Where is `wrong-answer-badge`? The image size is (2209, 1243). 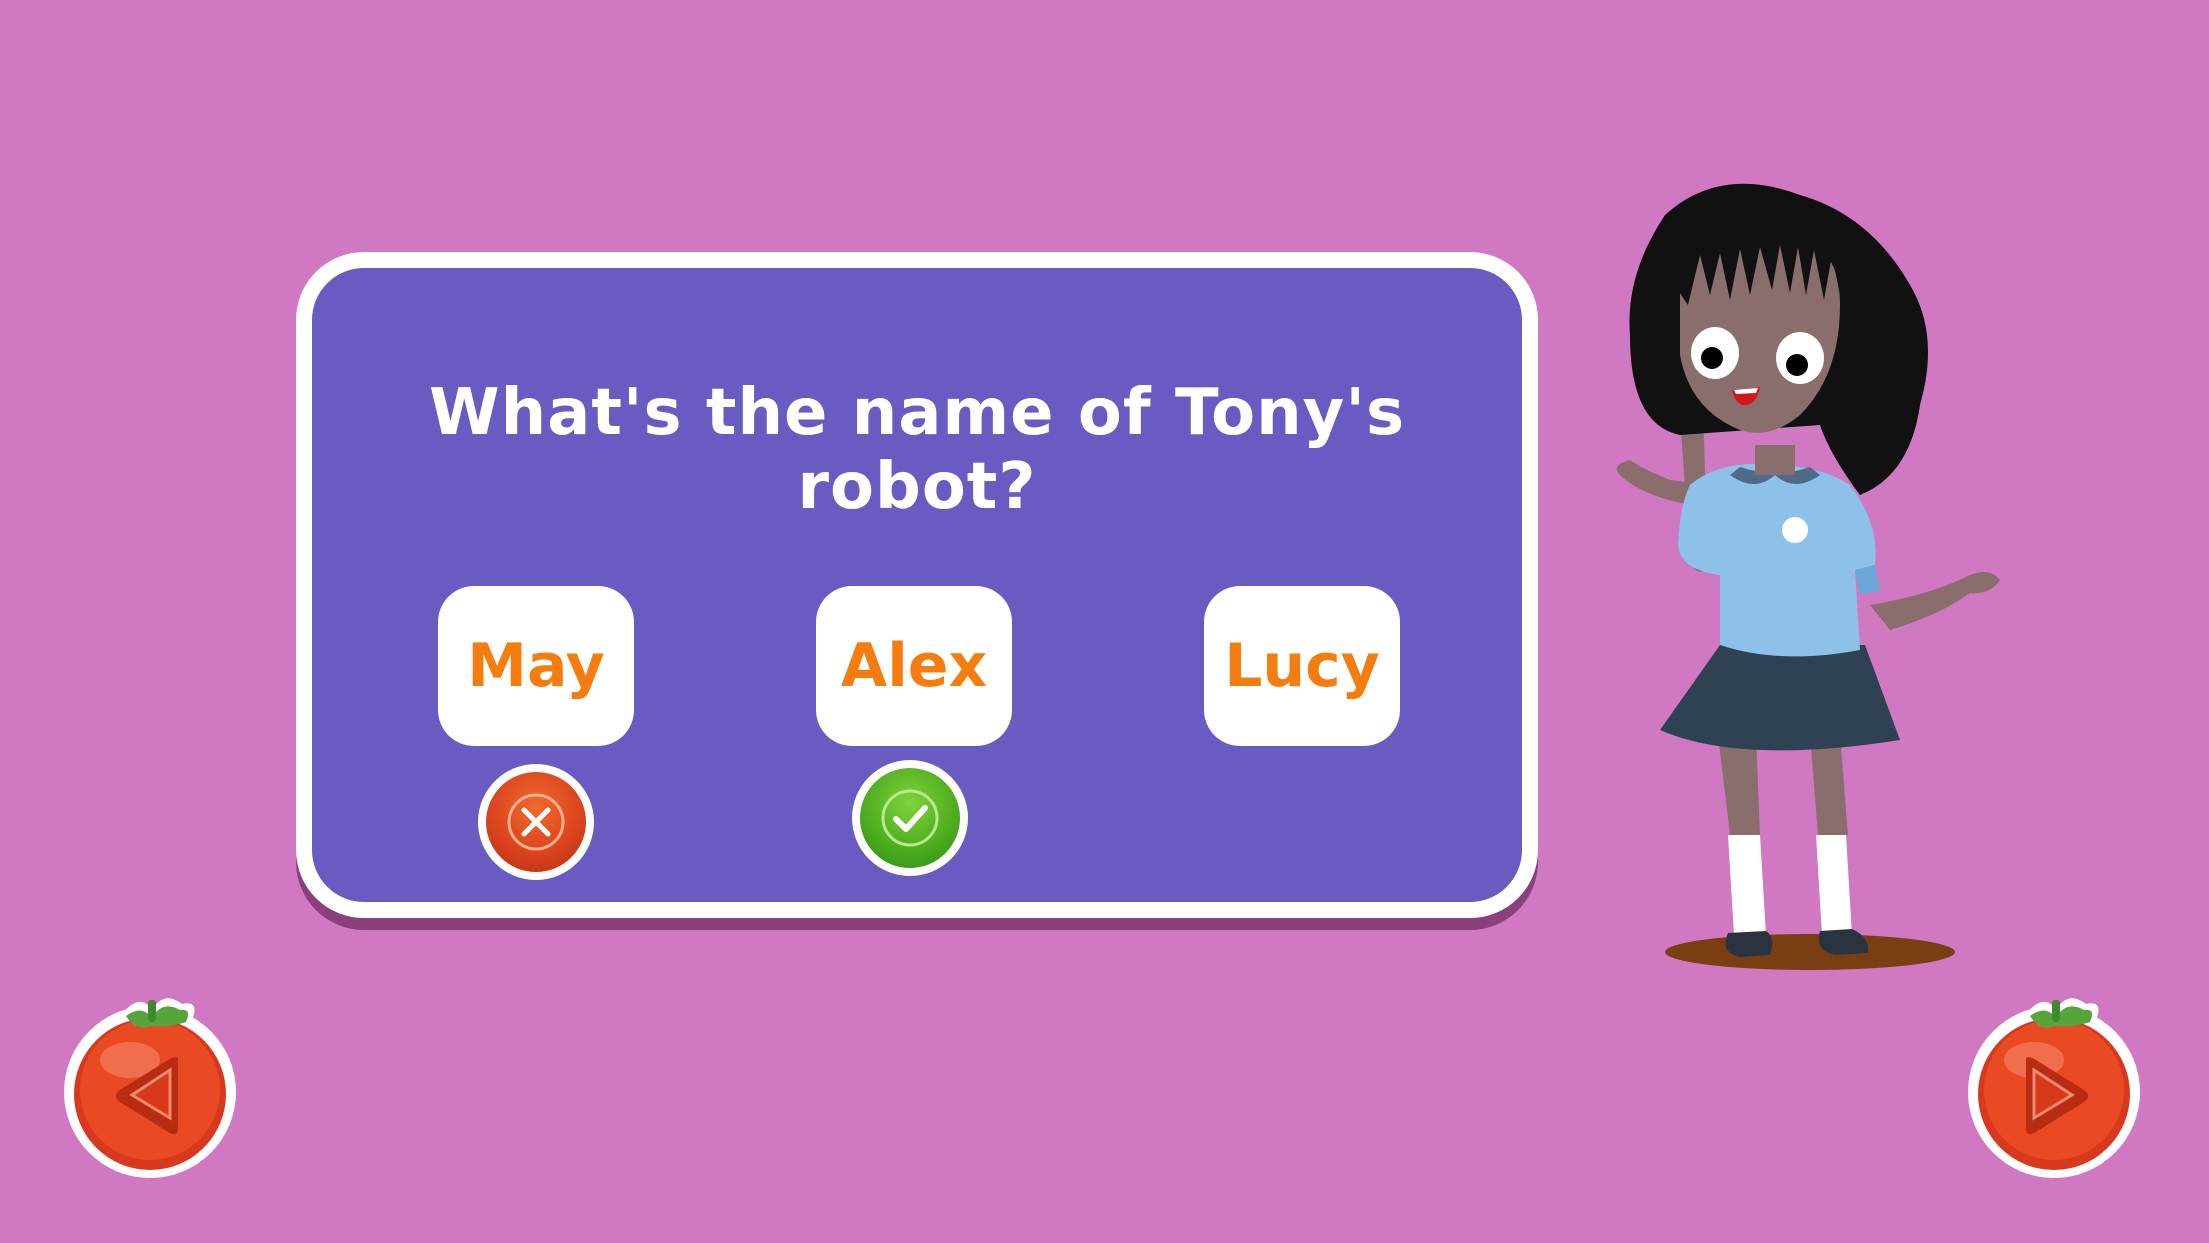
wrong-answer-badge is located at coordinates (536, 822).